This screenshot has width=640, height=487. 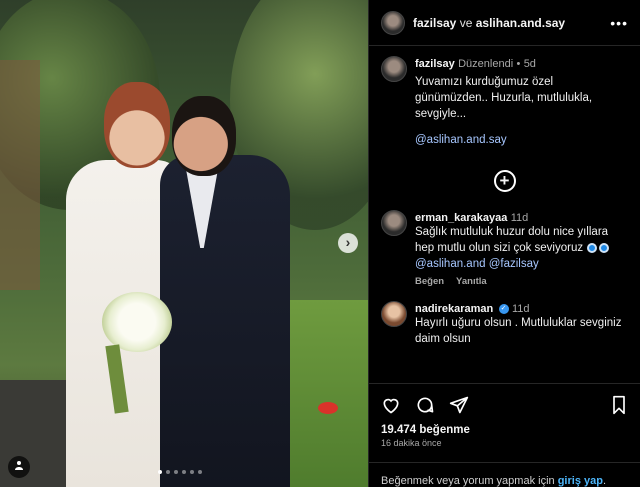 What do you see at coordinates (411, 443) in the screenshot?
I see `post-time: 16 dakika önce` at bounding box center [411, 443].